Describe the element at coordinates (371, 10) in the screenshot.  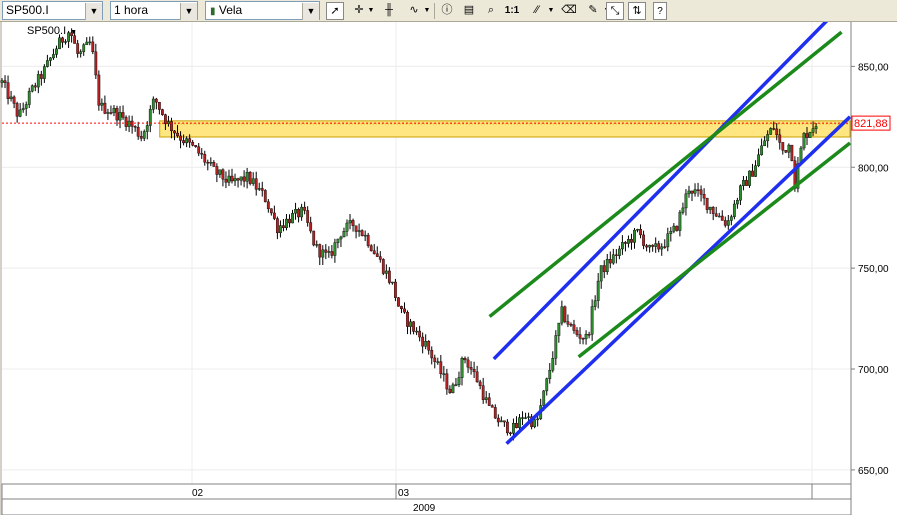
I see `crosshair-menu-icon: ▼` at that location.